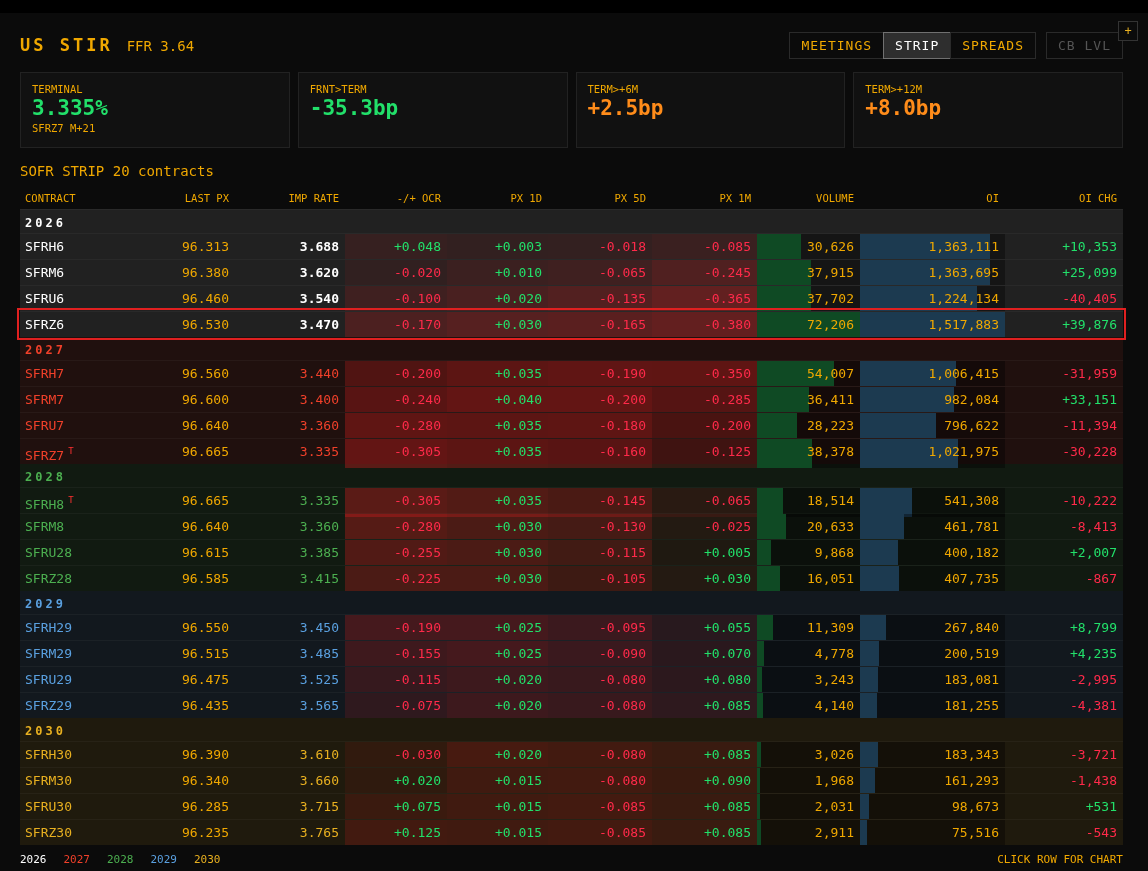 Image resolution: width=1148 pixels, height=871 pixels. Describe the element at coordinates (319, 246) in the screenshot. I see `table-cell: 3.688` at that location.